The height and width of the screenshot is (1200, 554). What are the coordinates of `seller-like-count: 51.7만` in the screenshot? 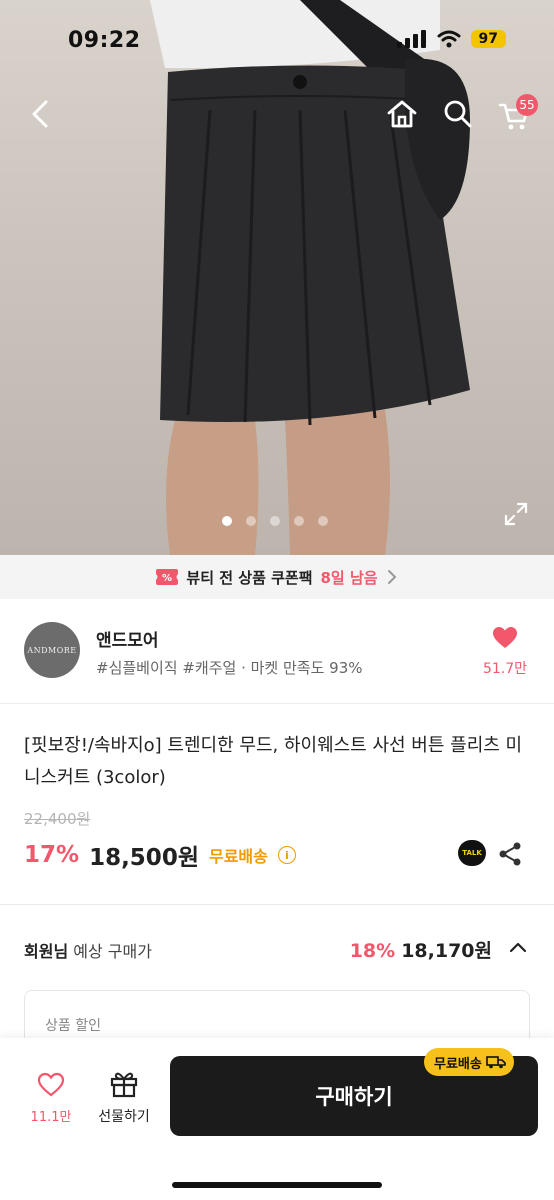 It's located at (505, 669).